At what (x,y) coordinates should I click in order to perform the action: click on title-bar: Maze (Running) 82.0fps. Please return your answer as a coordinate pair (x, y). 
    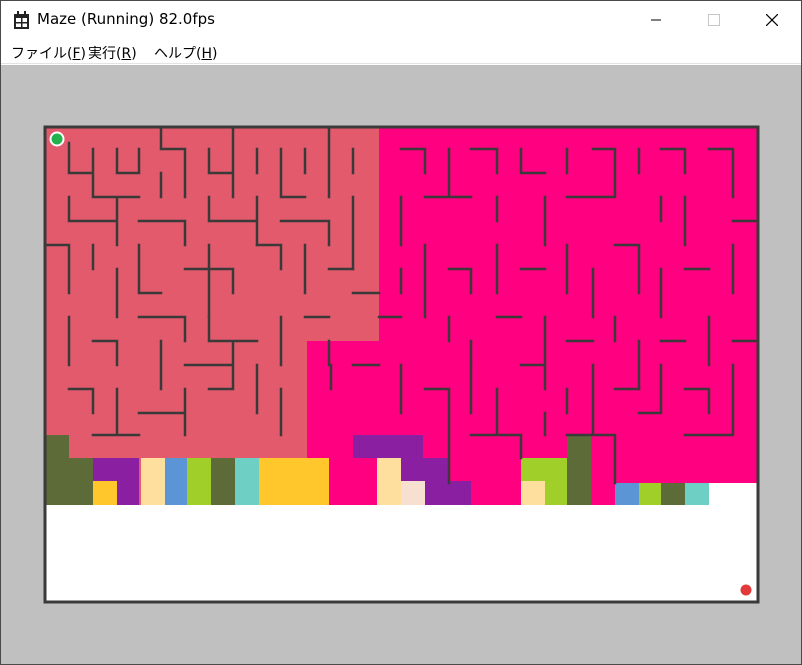
    Looking at the image, I should click on (401, 20).